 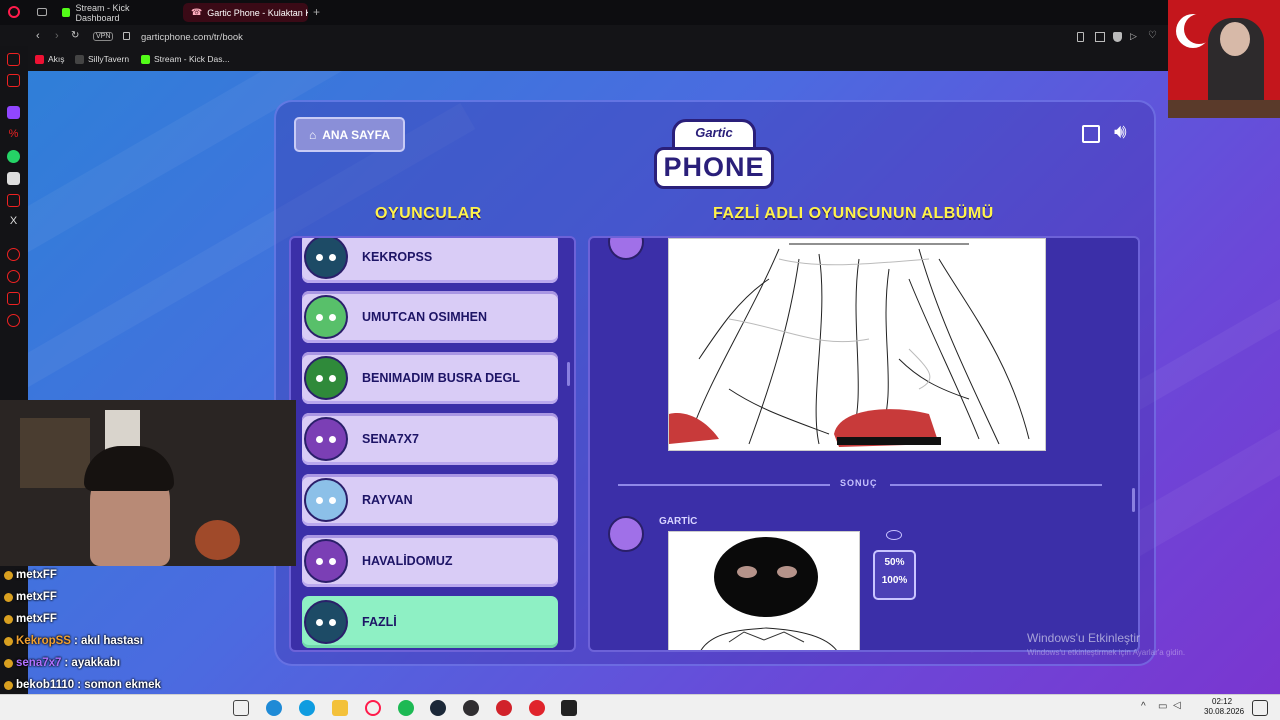 I want to click on player-item: RAYVAN, so click(x=430, y=500).